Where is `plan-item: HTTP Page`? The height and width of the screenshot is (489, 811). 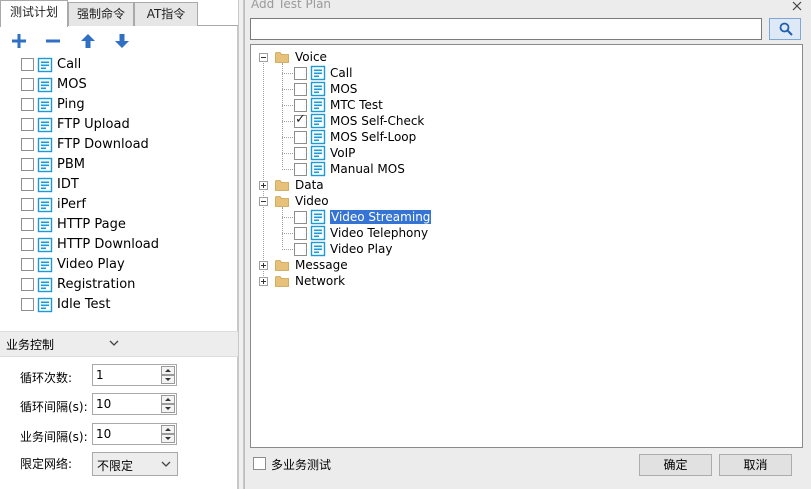
plan-item: HTTP Page is located at coordinates (119, 225).